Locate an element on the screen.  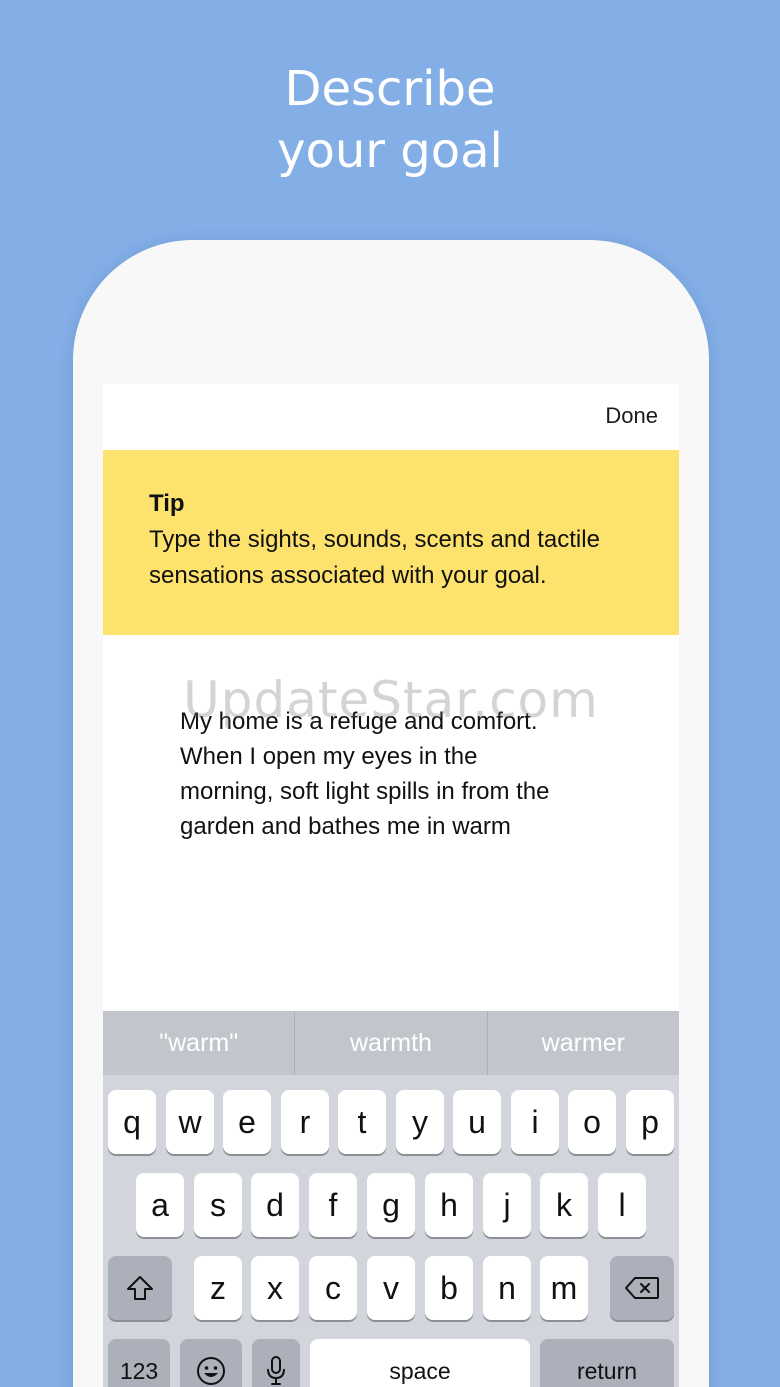
key: l is located at coordinates (622, 1205).